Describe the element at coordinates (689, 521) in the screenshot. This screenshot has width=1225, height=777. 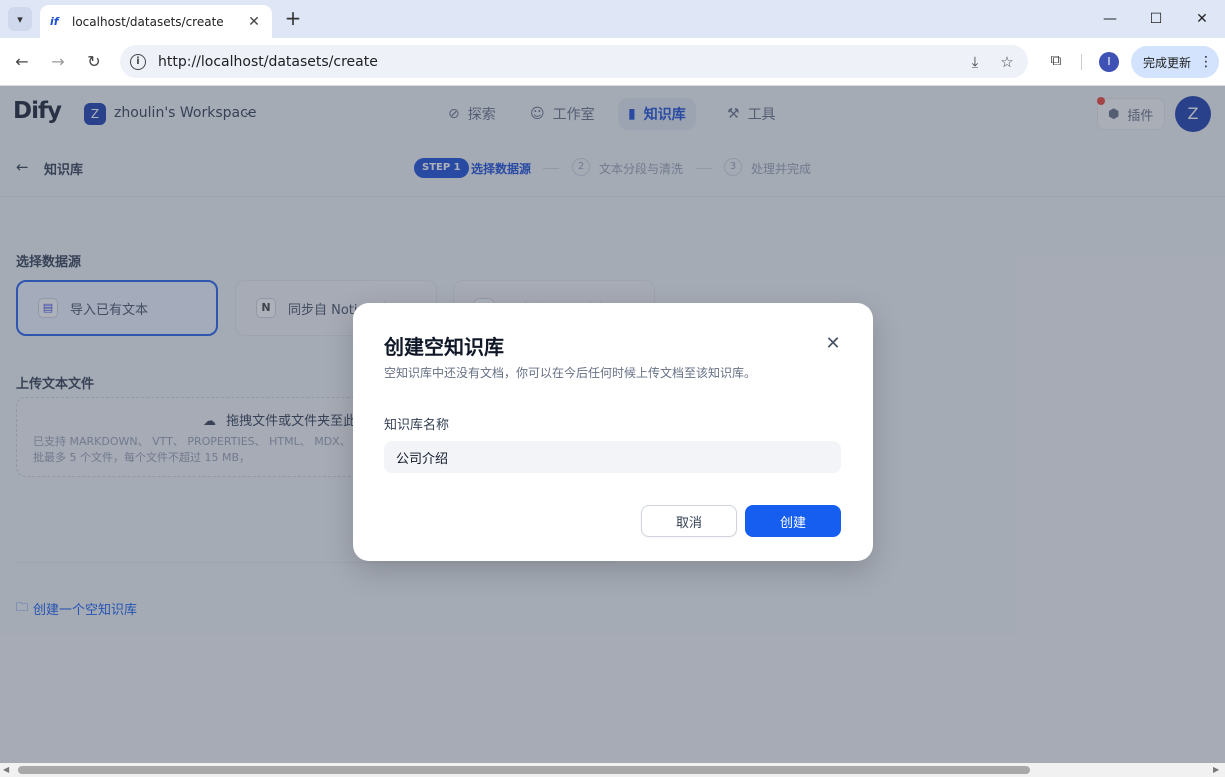
I see `cancel-button: 取消` at that location.